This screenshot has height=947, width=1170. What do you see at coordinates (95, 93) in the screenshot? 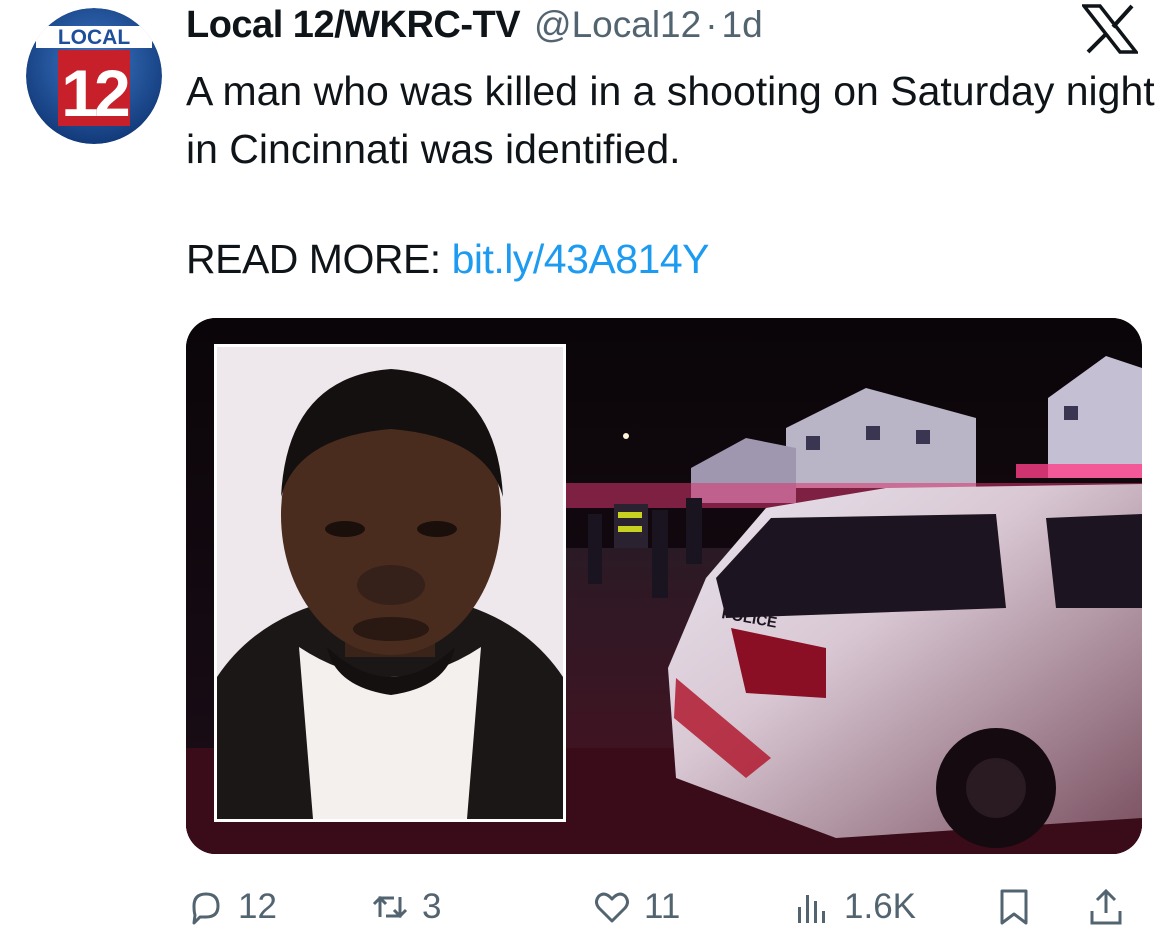
I see `logo-number: 12` at bounding box center [95, 93].